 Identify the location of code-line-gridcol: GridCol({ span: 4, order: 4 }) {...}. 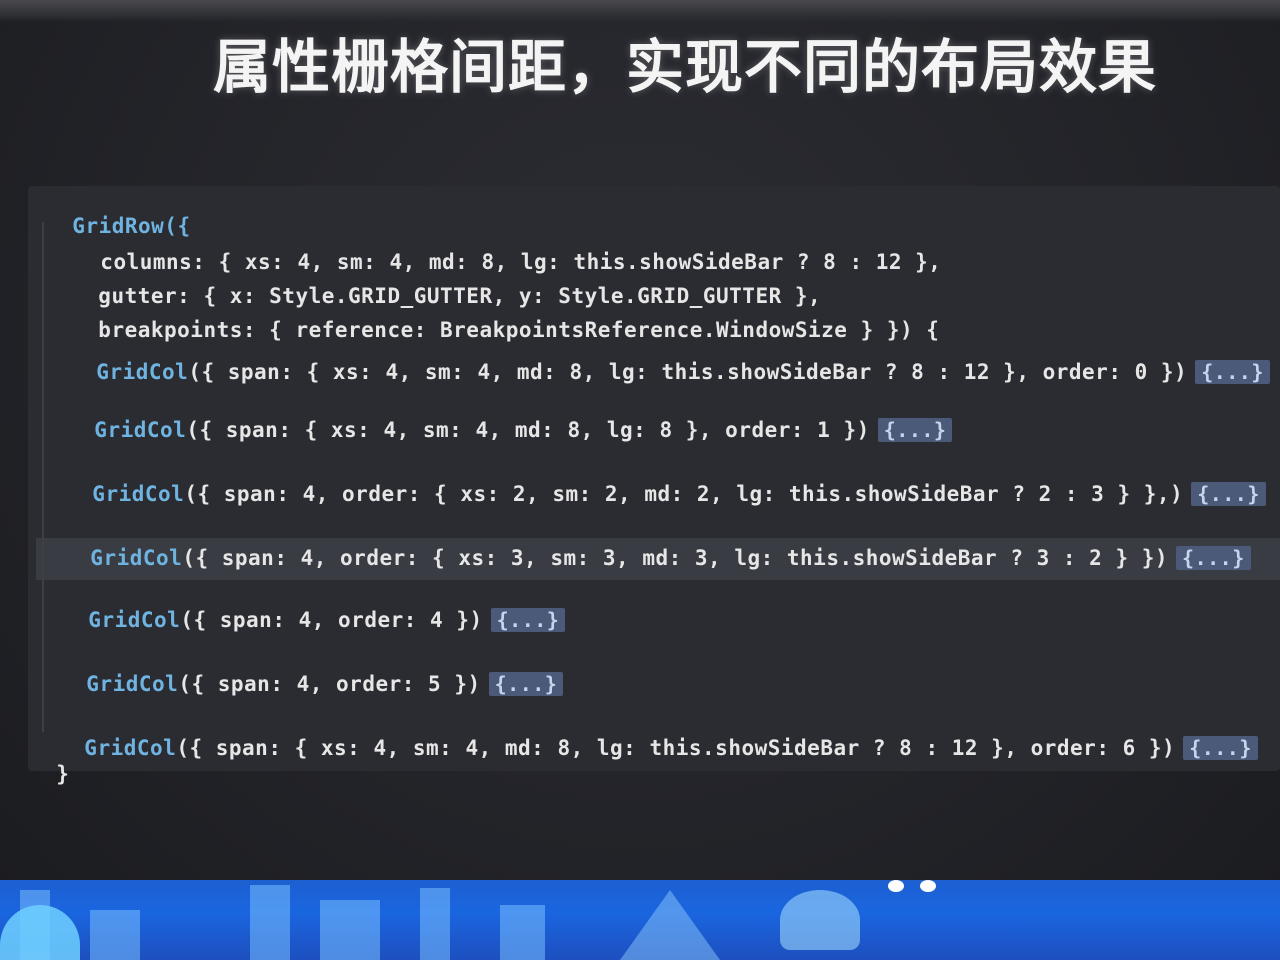
(314, 608).